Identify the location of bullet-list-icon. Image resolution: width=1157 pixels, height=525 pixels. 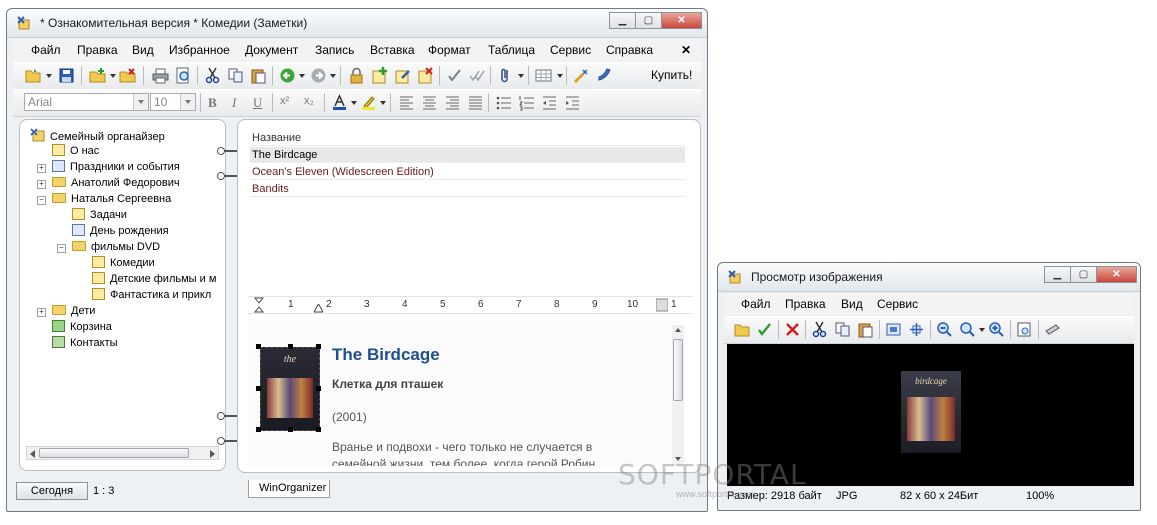
(503, 102).